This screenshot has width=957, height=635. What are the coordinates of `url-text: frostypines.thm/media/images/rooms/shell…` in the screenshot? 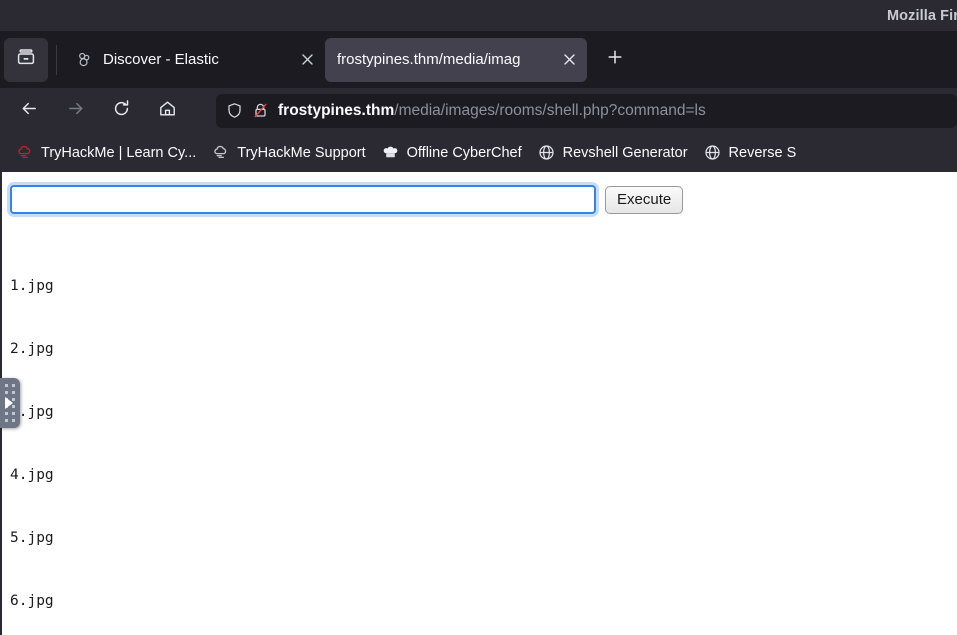 It's located at (492, 111).